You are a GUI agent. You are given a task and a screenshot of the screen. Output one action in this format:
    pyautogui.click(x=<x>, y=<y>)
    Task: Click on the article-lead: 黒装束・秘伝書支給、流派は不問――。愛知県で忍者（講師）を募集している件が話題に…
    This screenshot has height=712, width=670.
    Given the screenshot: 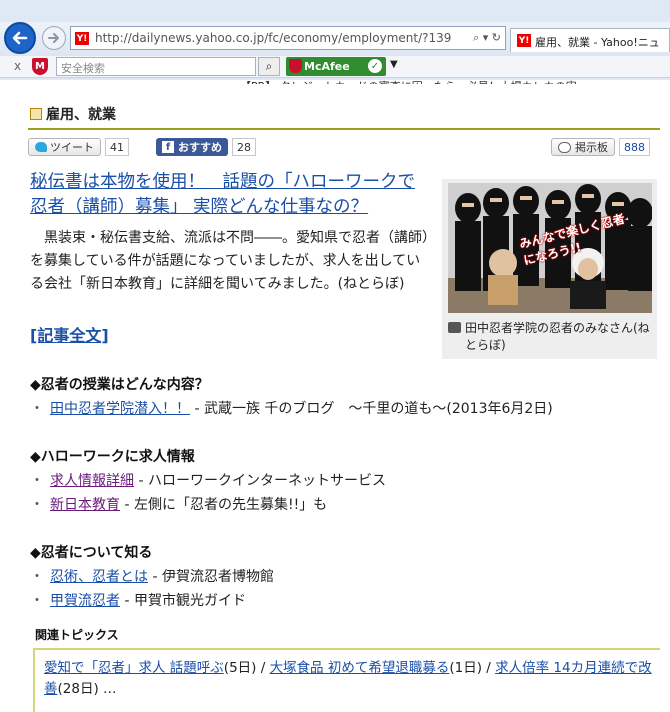 What is the action you would take?
    pyautogui.click(x=229, y=261)
    